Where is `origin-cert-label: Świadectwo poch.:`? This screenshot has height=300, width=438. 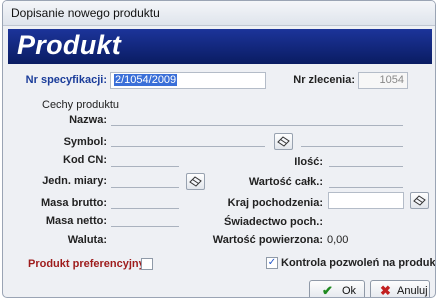
origin-cert-label: Świadectwo poch.: is located at coordinates (273, 222).